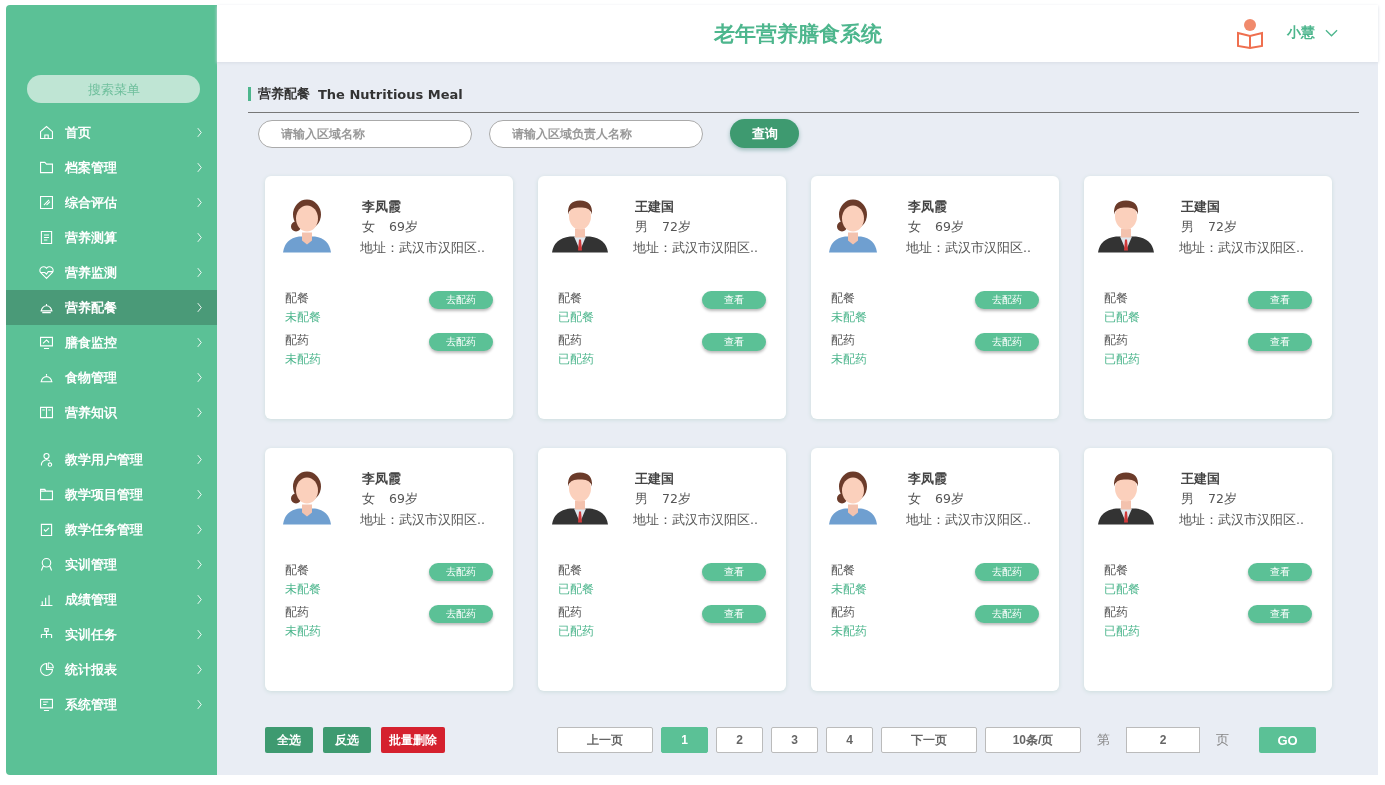  I want to click on sidebar-item: 膳食监控, so click(111, 342).